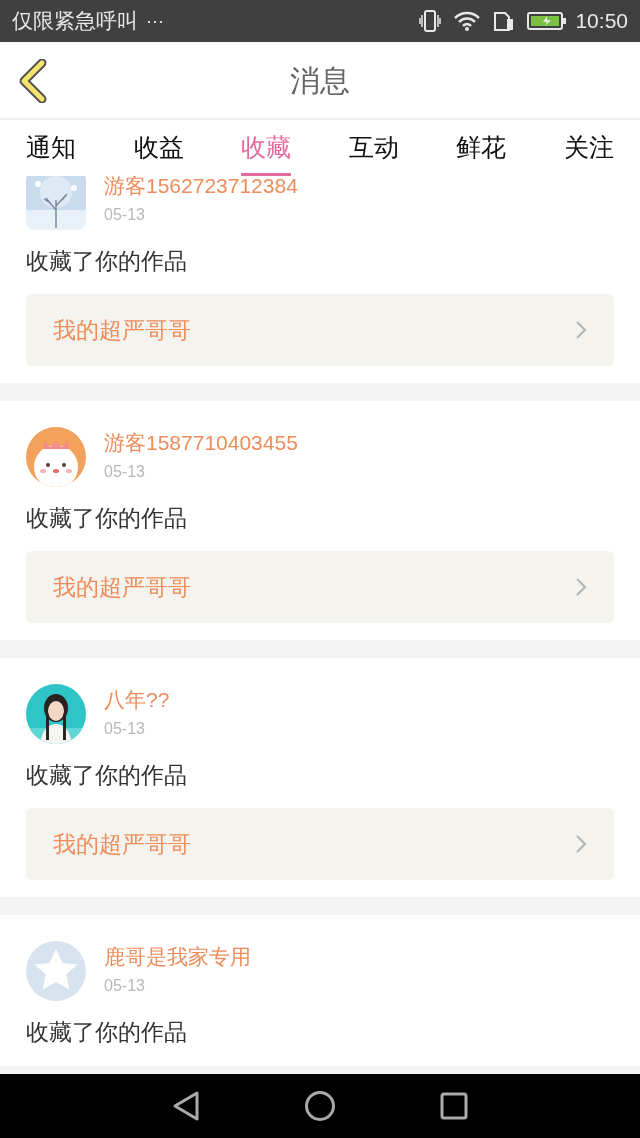 This screenshot has height=1138, width=640. I want to click on recents-square-icon, so click(453, 1106).